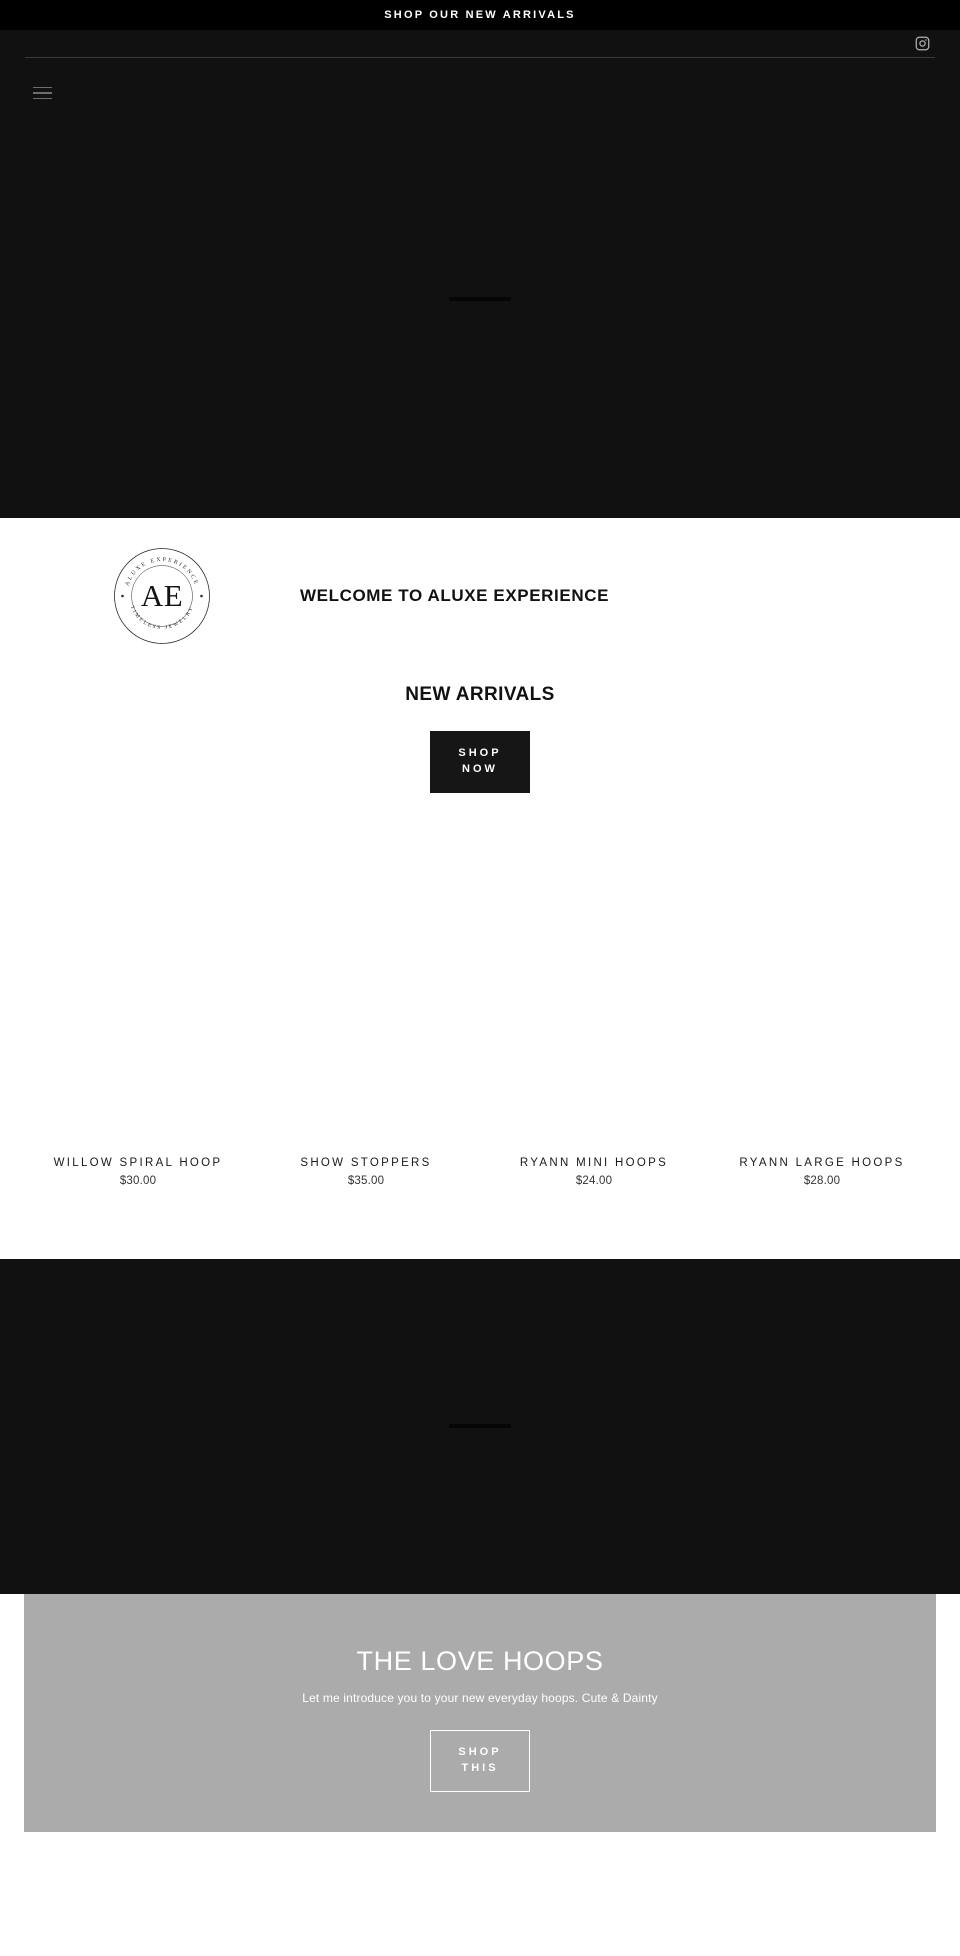 The height and width of the screenshot is (1956, 960). I want to click on dark-banner-placeholder-bar, so click(480, 1425).